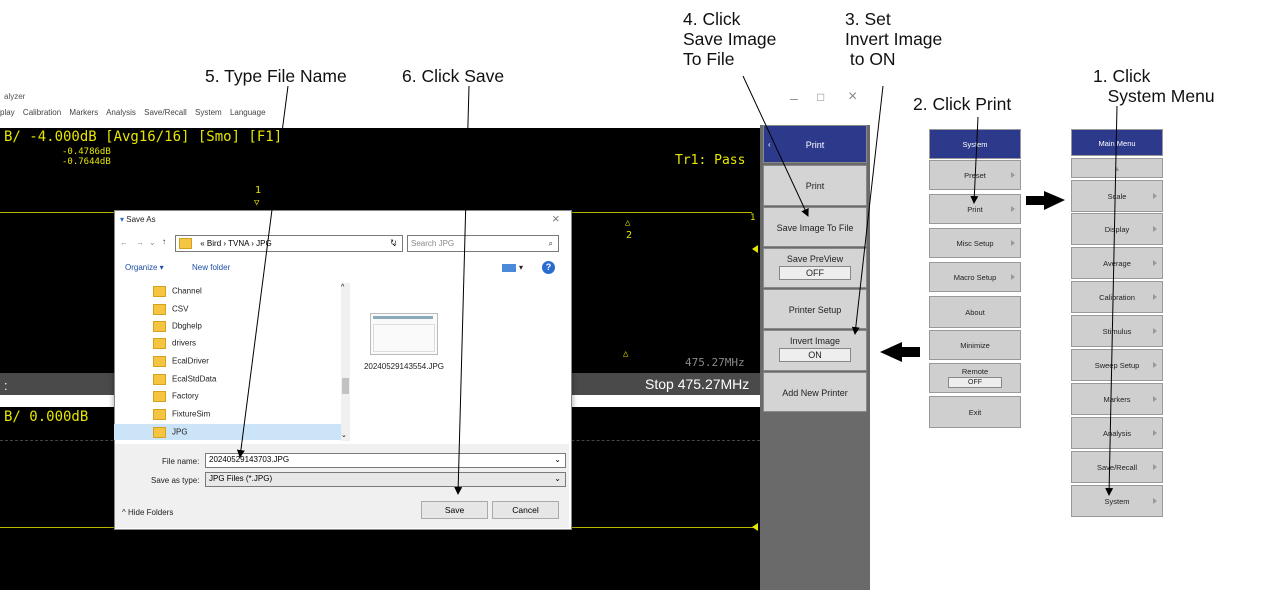  What do you see at coordinates (462, 290) in the screenshot?
I see `arrow-to-save` at bounding box center [462, 290].